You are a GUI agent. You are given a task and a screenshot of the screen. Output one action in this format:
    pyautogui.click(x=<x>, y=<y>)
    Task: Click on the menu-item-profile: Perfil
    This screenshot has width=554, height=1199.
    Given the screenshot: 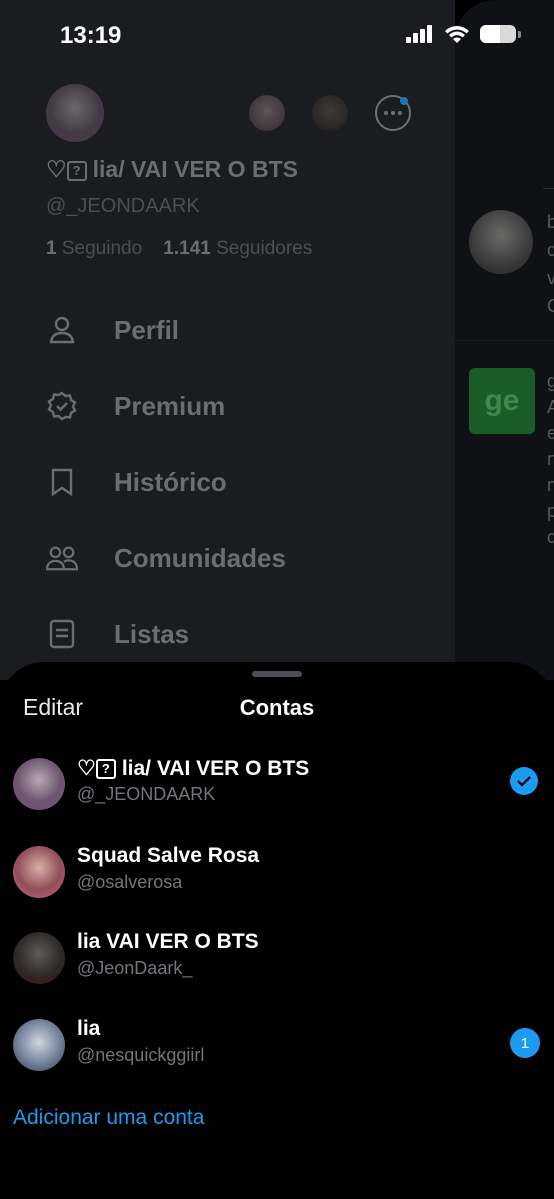 What is the action you would take?
    pyautogui.click(x=112, y=330)
    